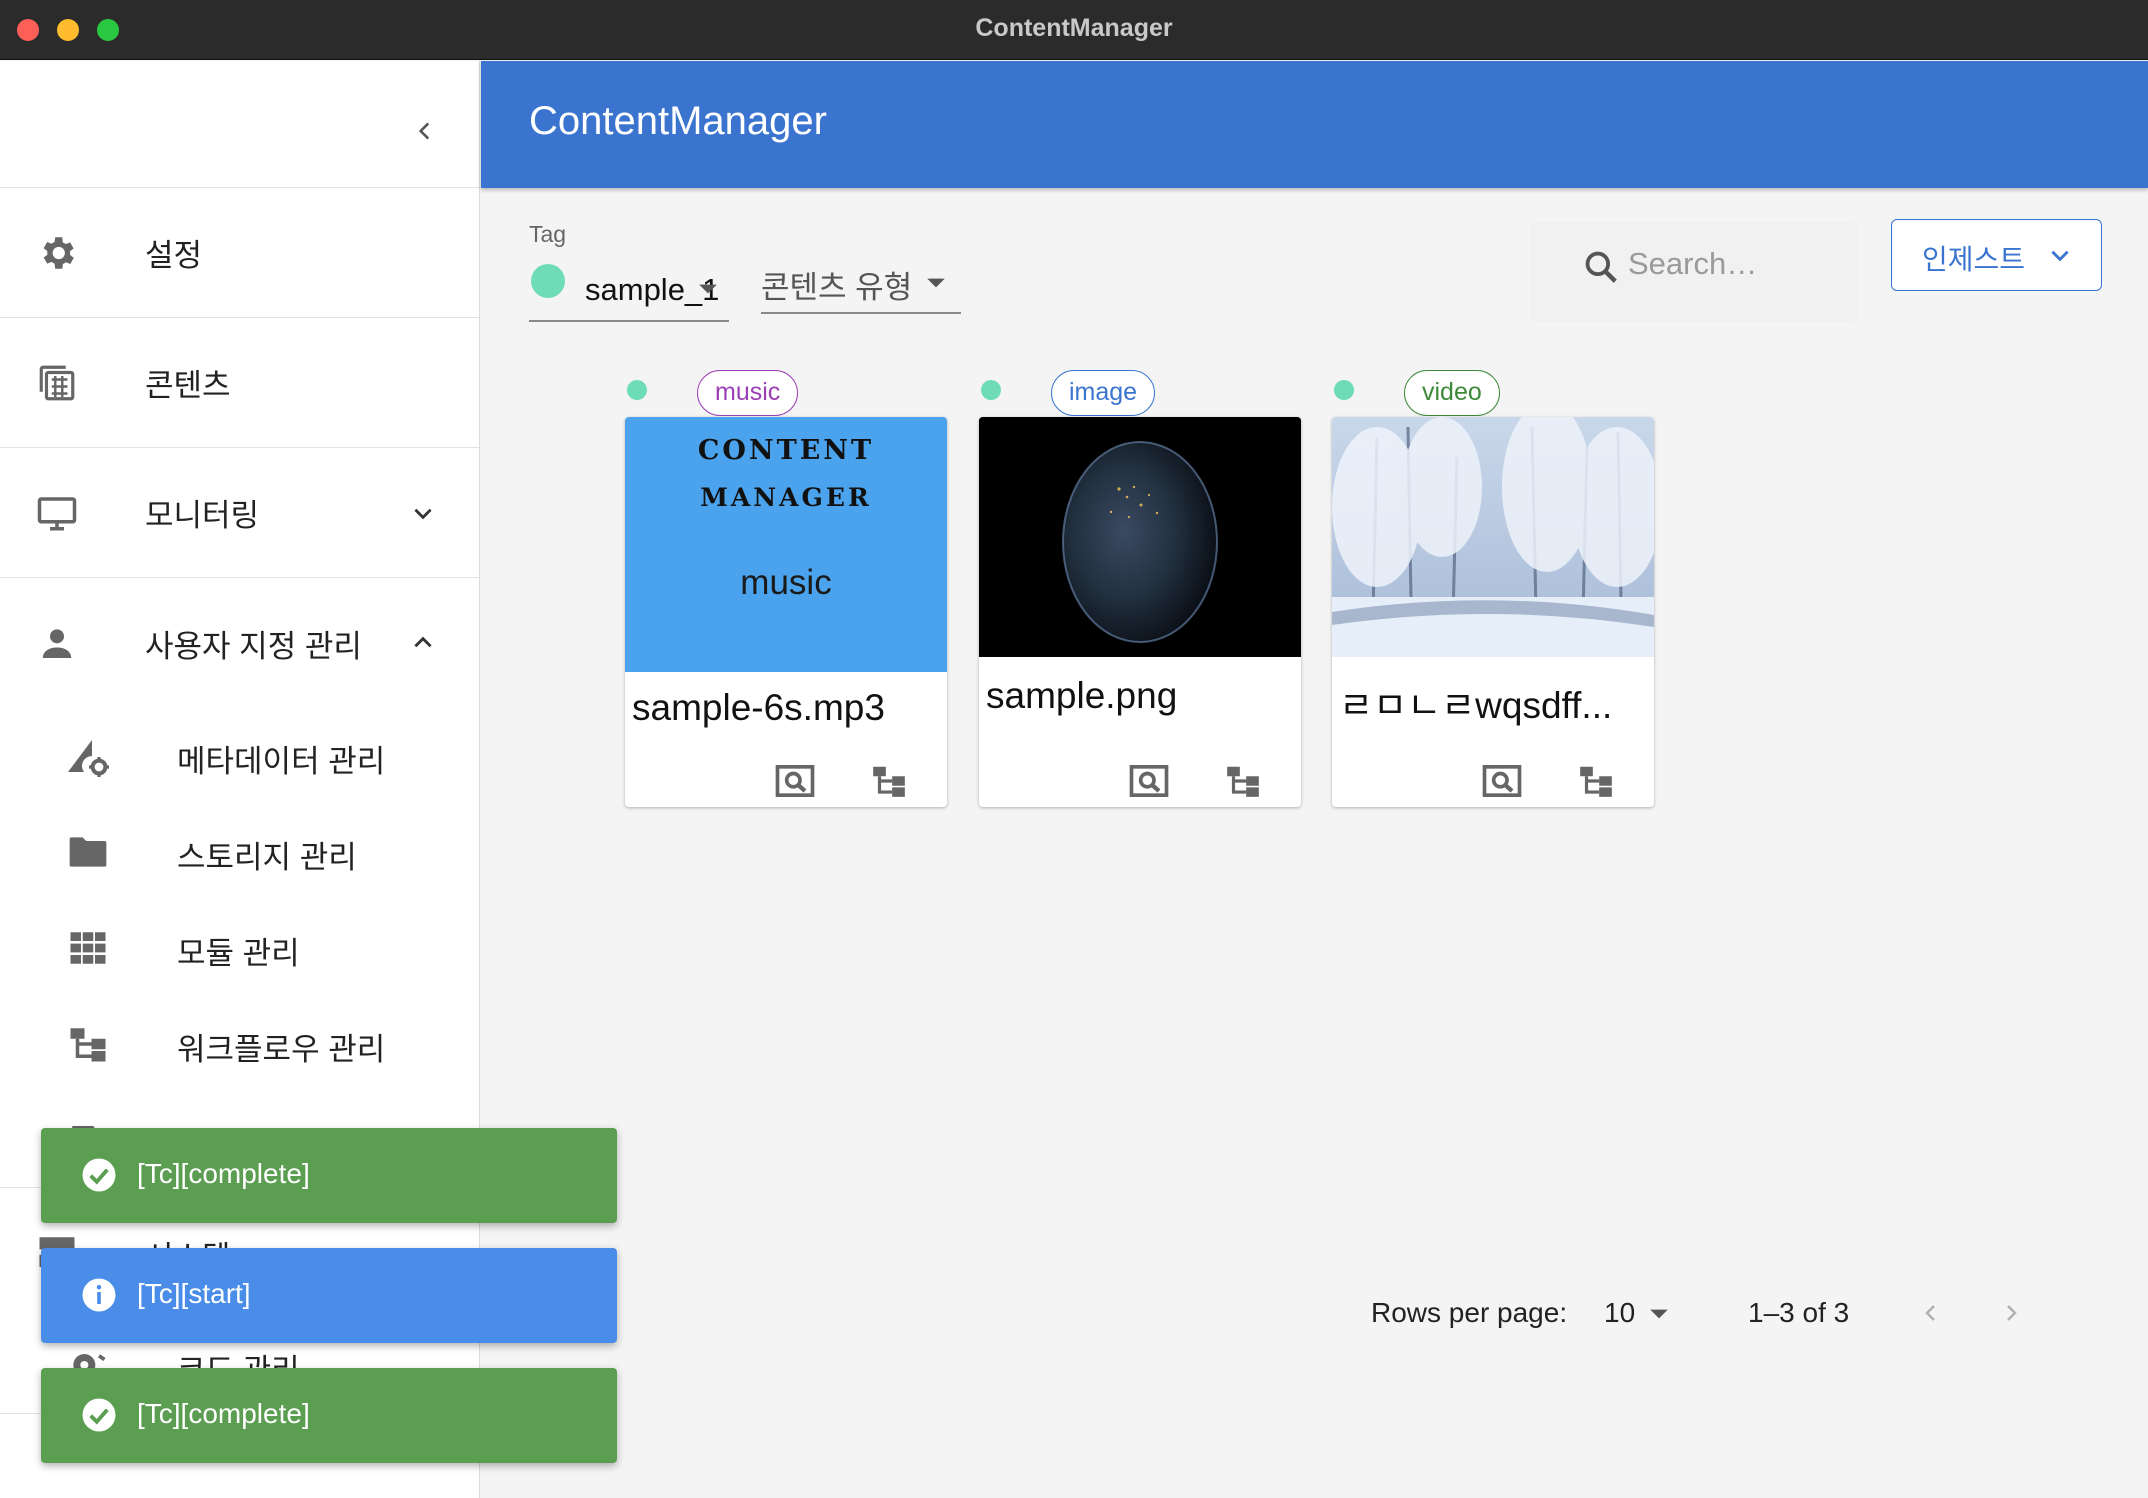 The height and width of the screenshot is (1498, 2148). Describe the element at coordinates (174, 255) in the screenshot. I see `sidebar-item-label: 설정` at that location.